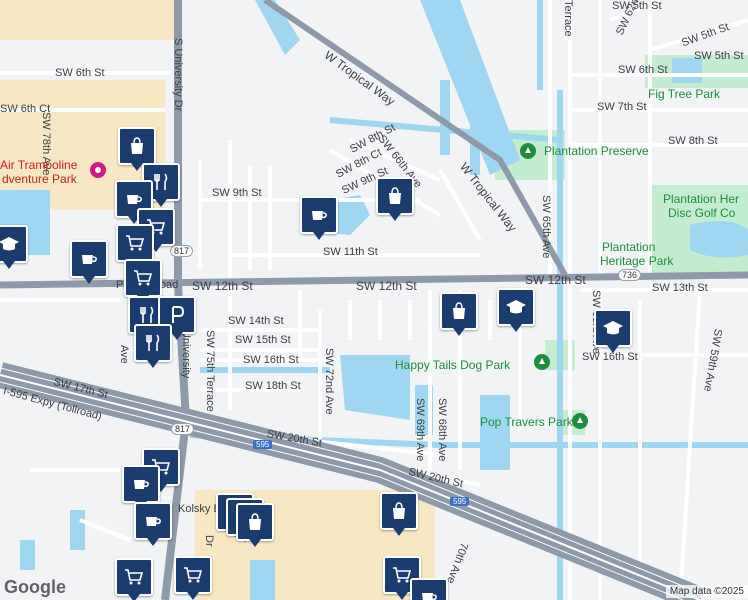 This screenshot has width=748, height=600. Describe the element at coordinates (124, 354) in the screenshot. I see `street-label: Ave` at that location.